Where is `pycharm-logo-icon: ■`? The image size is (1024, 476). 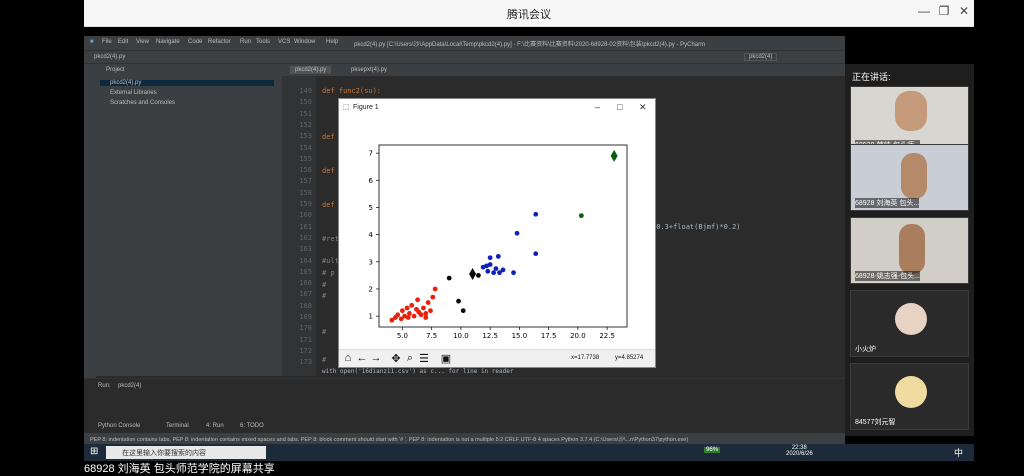
pycharm-logo-icon: ■ is located at coordinates (92, 42).